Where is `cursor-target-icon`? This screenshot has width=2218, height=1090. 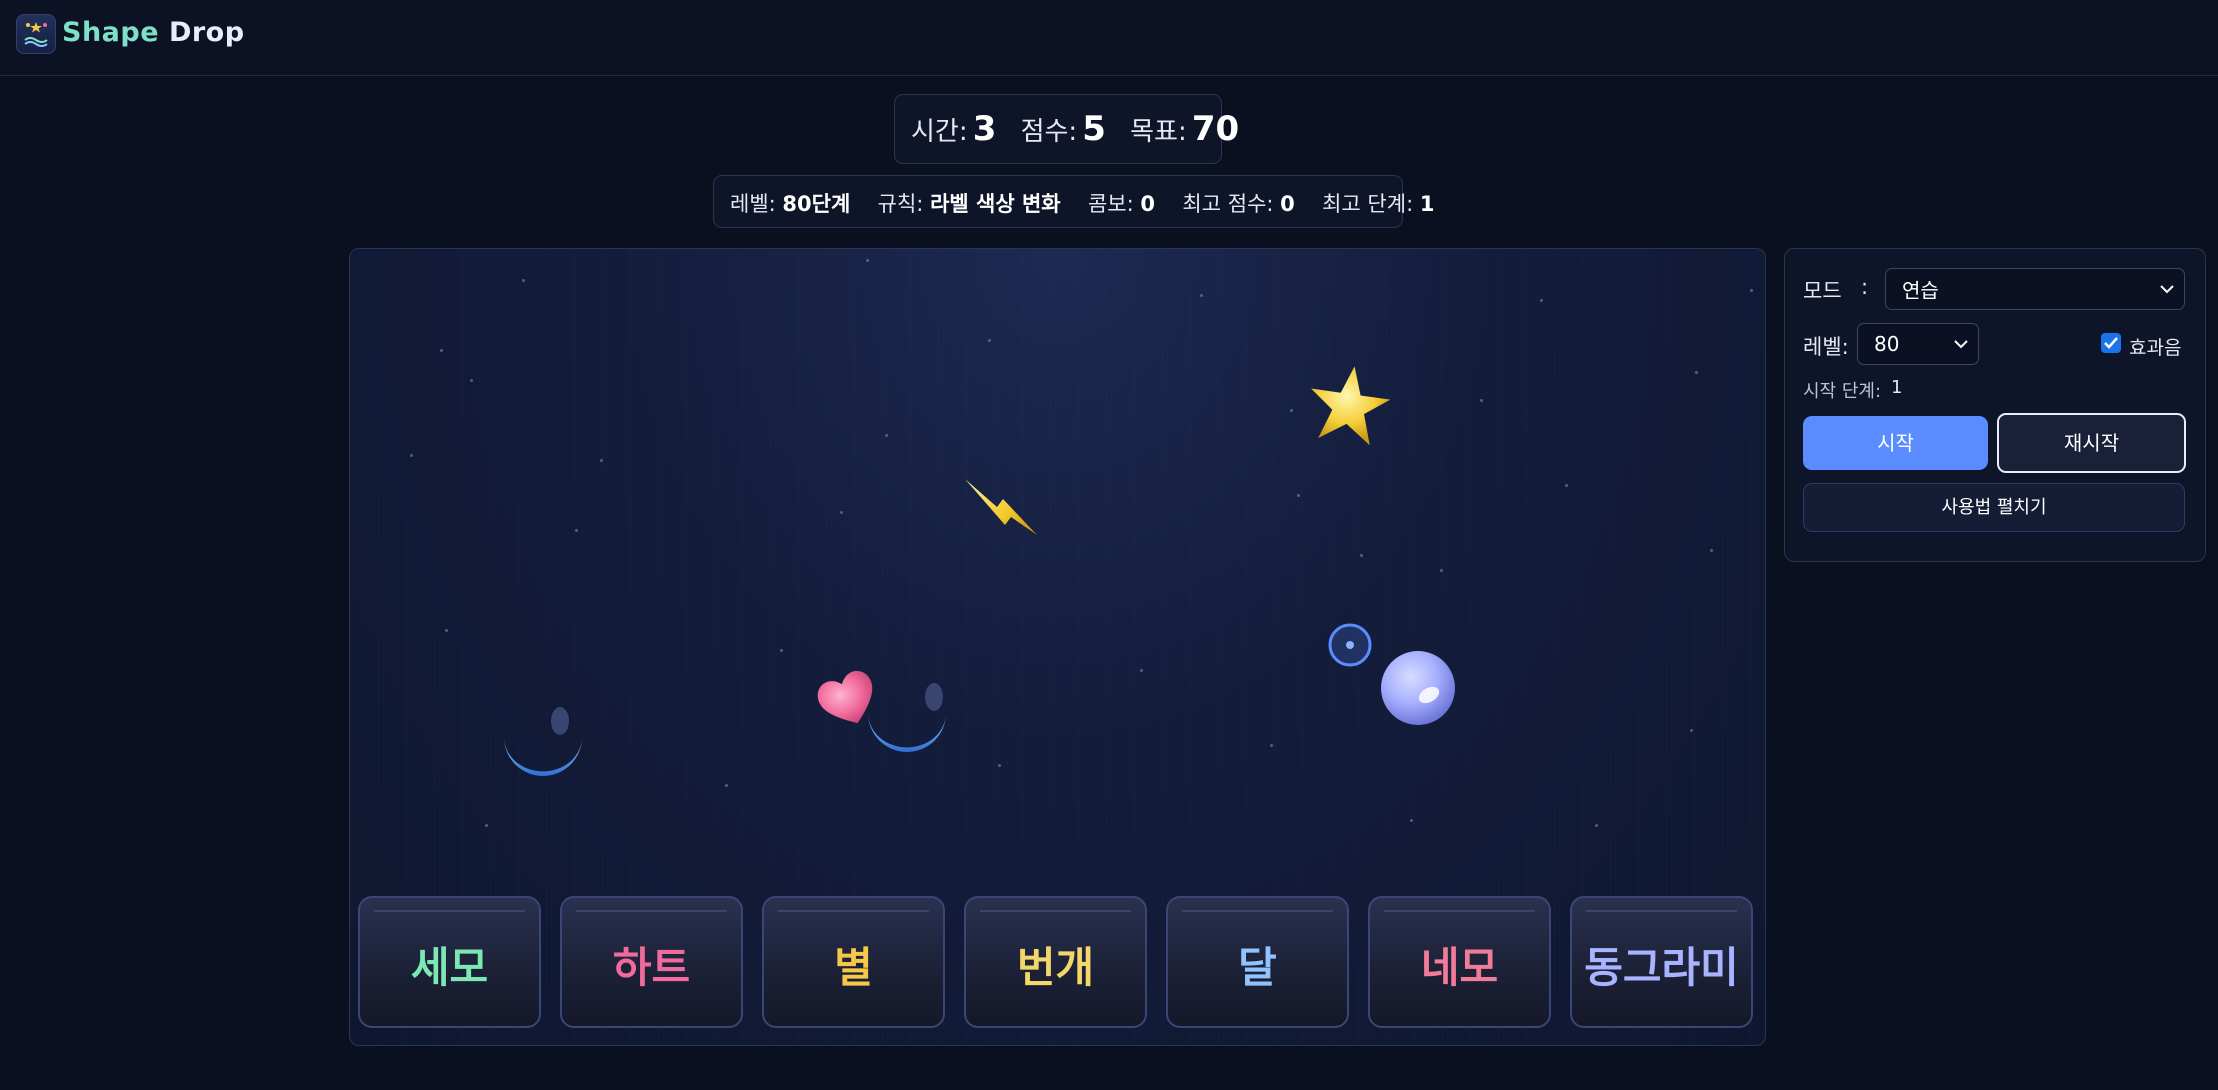
cursor-target-icon is located at coordinates (1350, 645).